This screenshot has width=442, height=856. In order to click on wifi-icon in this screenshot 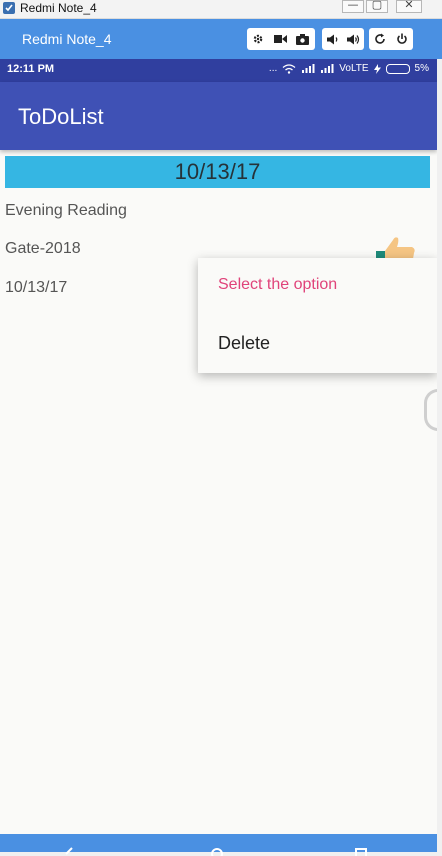, I will do `click(289, 68)`.